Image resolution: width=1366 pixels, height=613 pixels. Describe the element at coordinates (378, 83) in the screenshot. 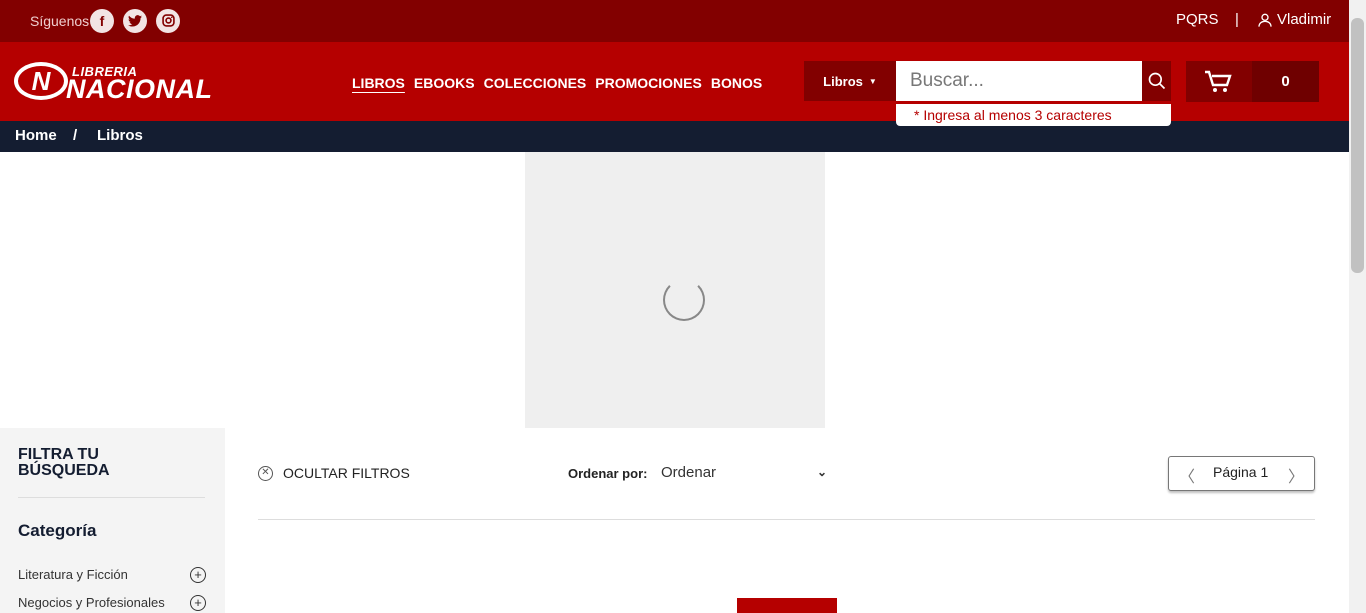

I see `nav-libros: LIBROS` at that location.